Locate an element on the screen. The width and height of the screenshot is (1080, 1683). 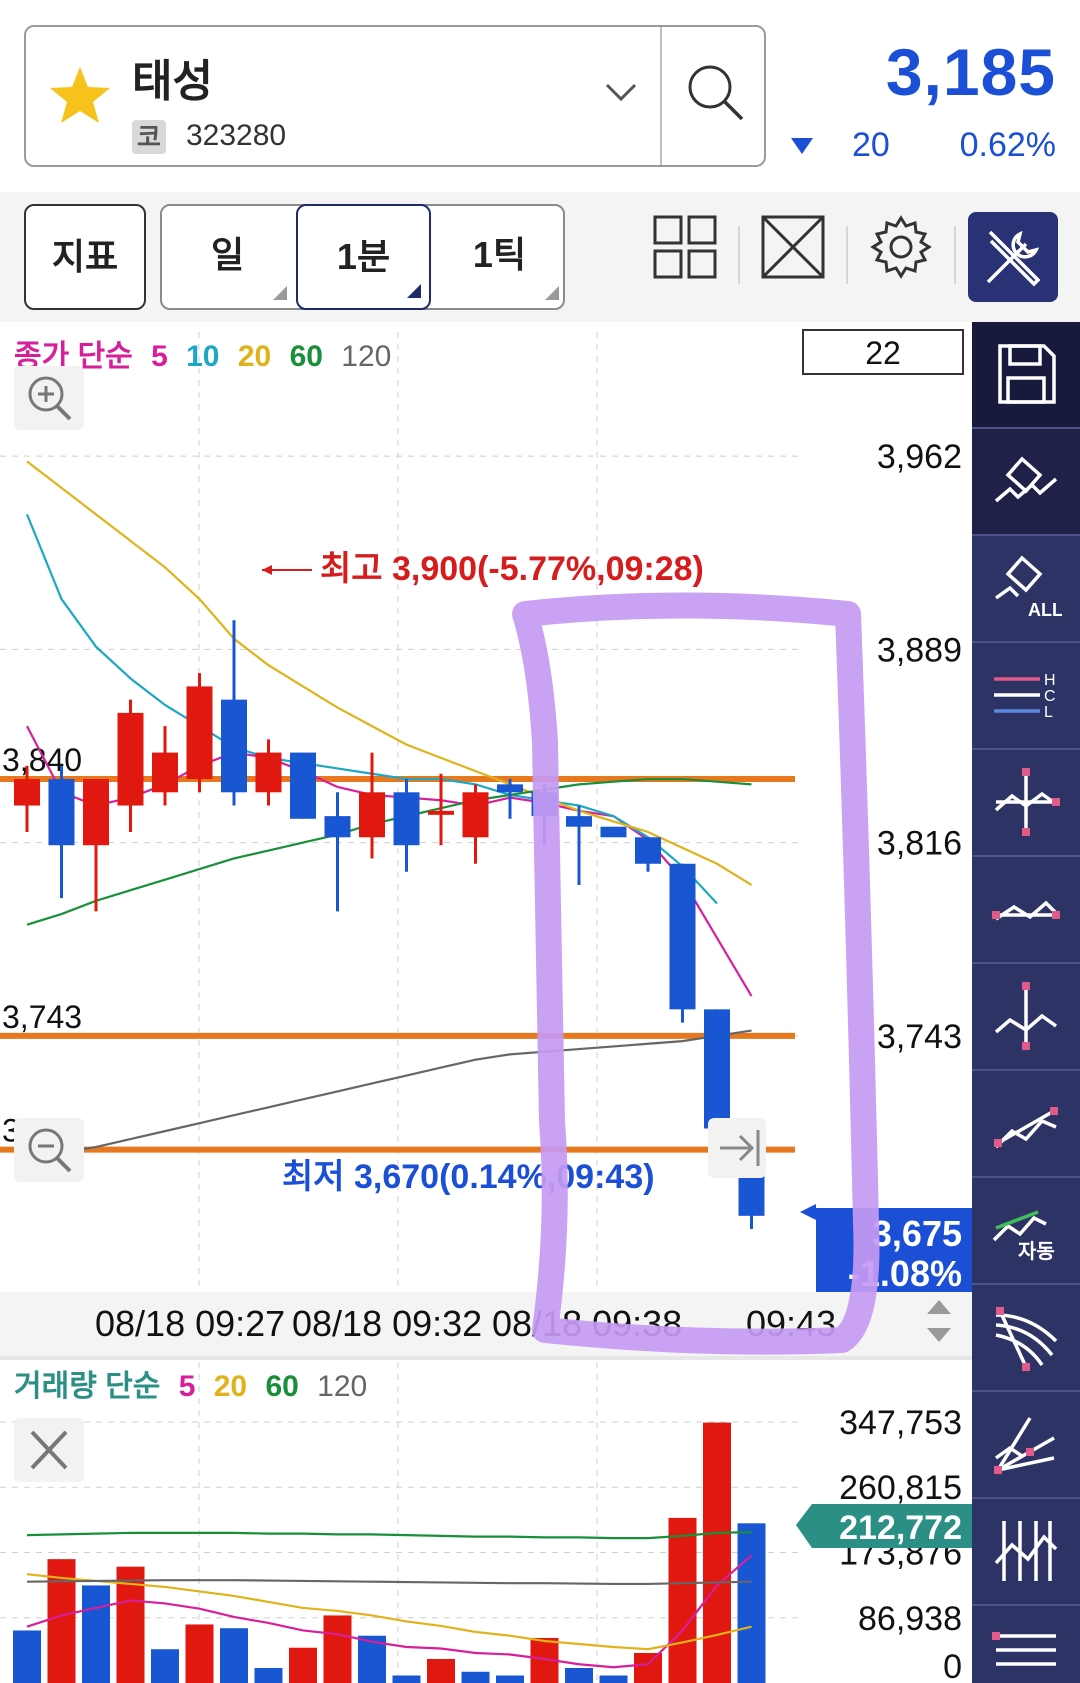
drawing-tool-panel: ALL H C L 자동 is located at coordinates (1026, 1002).